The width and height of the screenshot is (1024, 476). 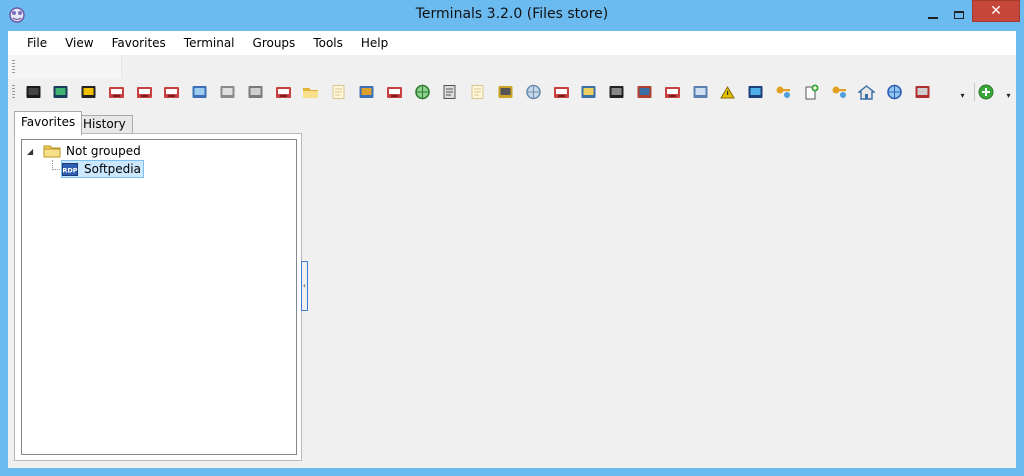 I want to click on toolbar-separator, so click(x=974, y=92).